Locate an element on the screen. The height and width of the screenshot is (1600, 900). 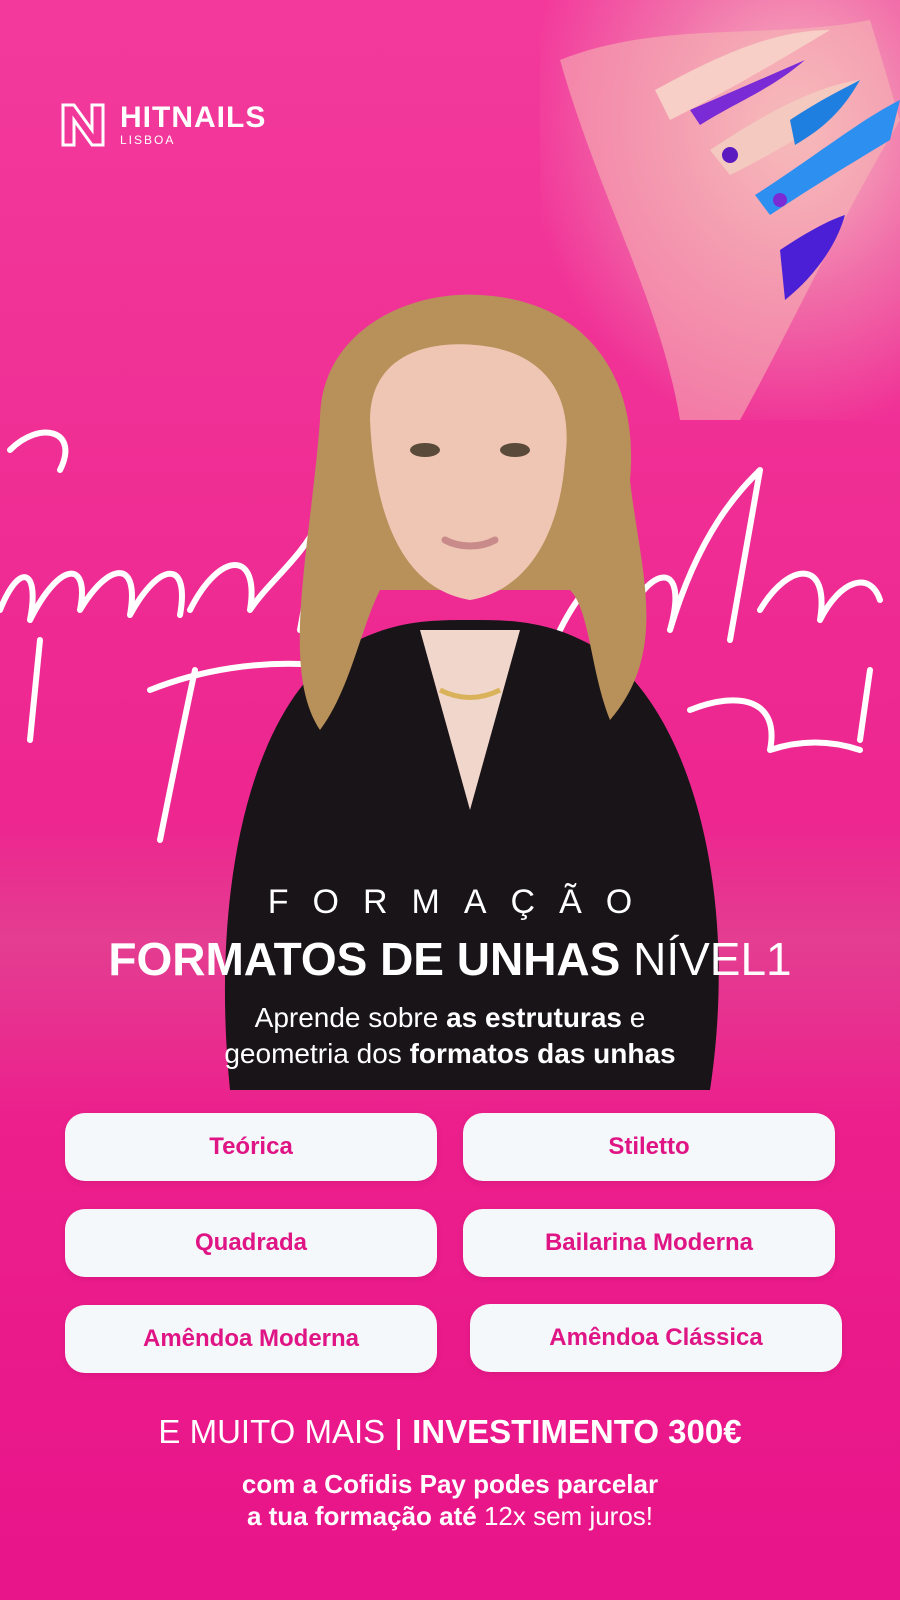
course-level: NÍVEL1 is located at coordinates (712, 959).